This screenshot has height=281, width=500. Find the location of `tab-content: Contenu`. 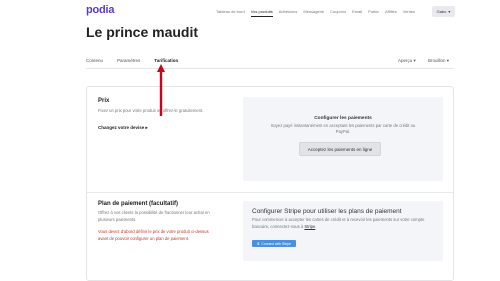

tab-content: Contenu is located at coordinates (94, 60).